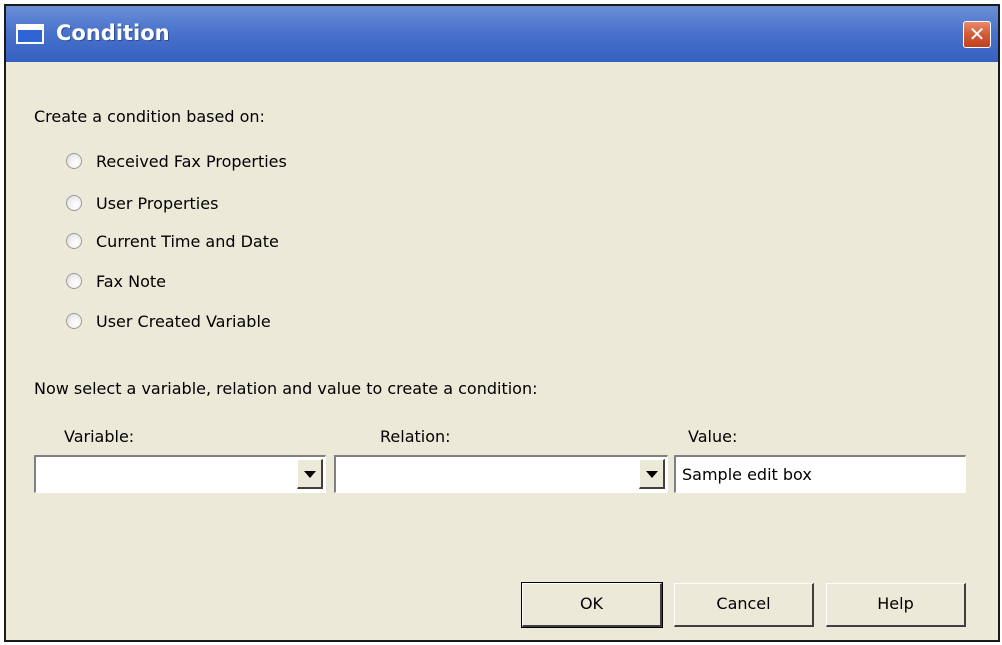 The image size is (1002, 645). I want to click on variable-label: Variable:, so click(99, 436).